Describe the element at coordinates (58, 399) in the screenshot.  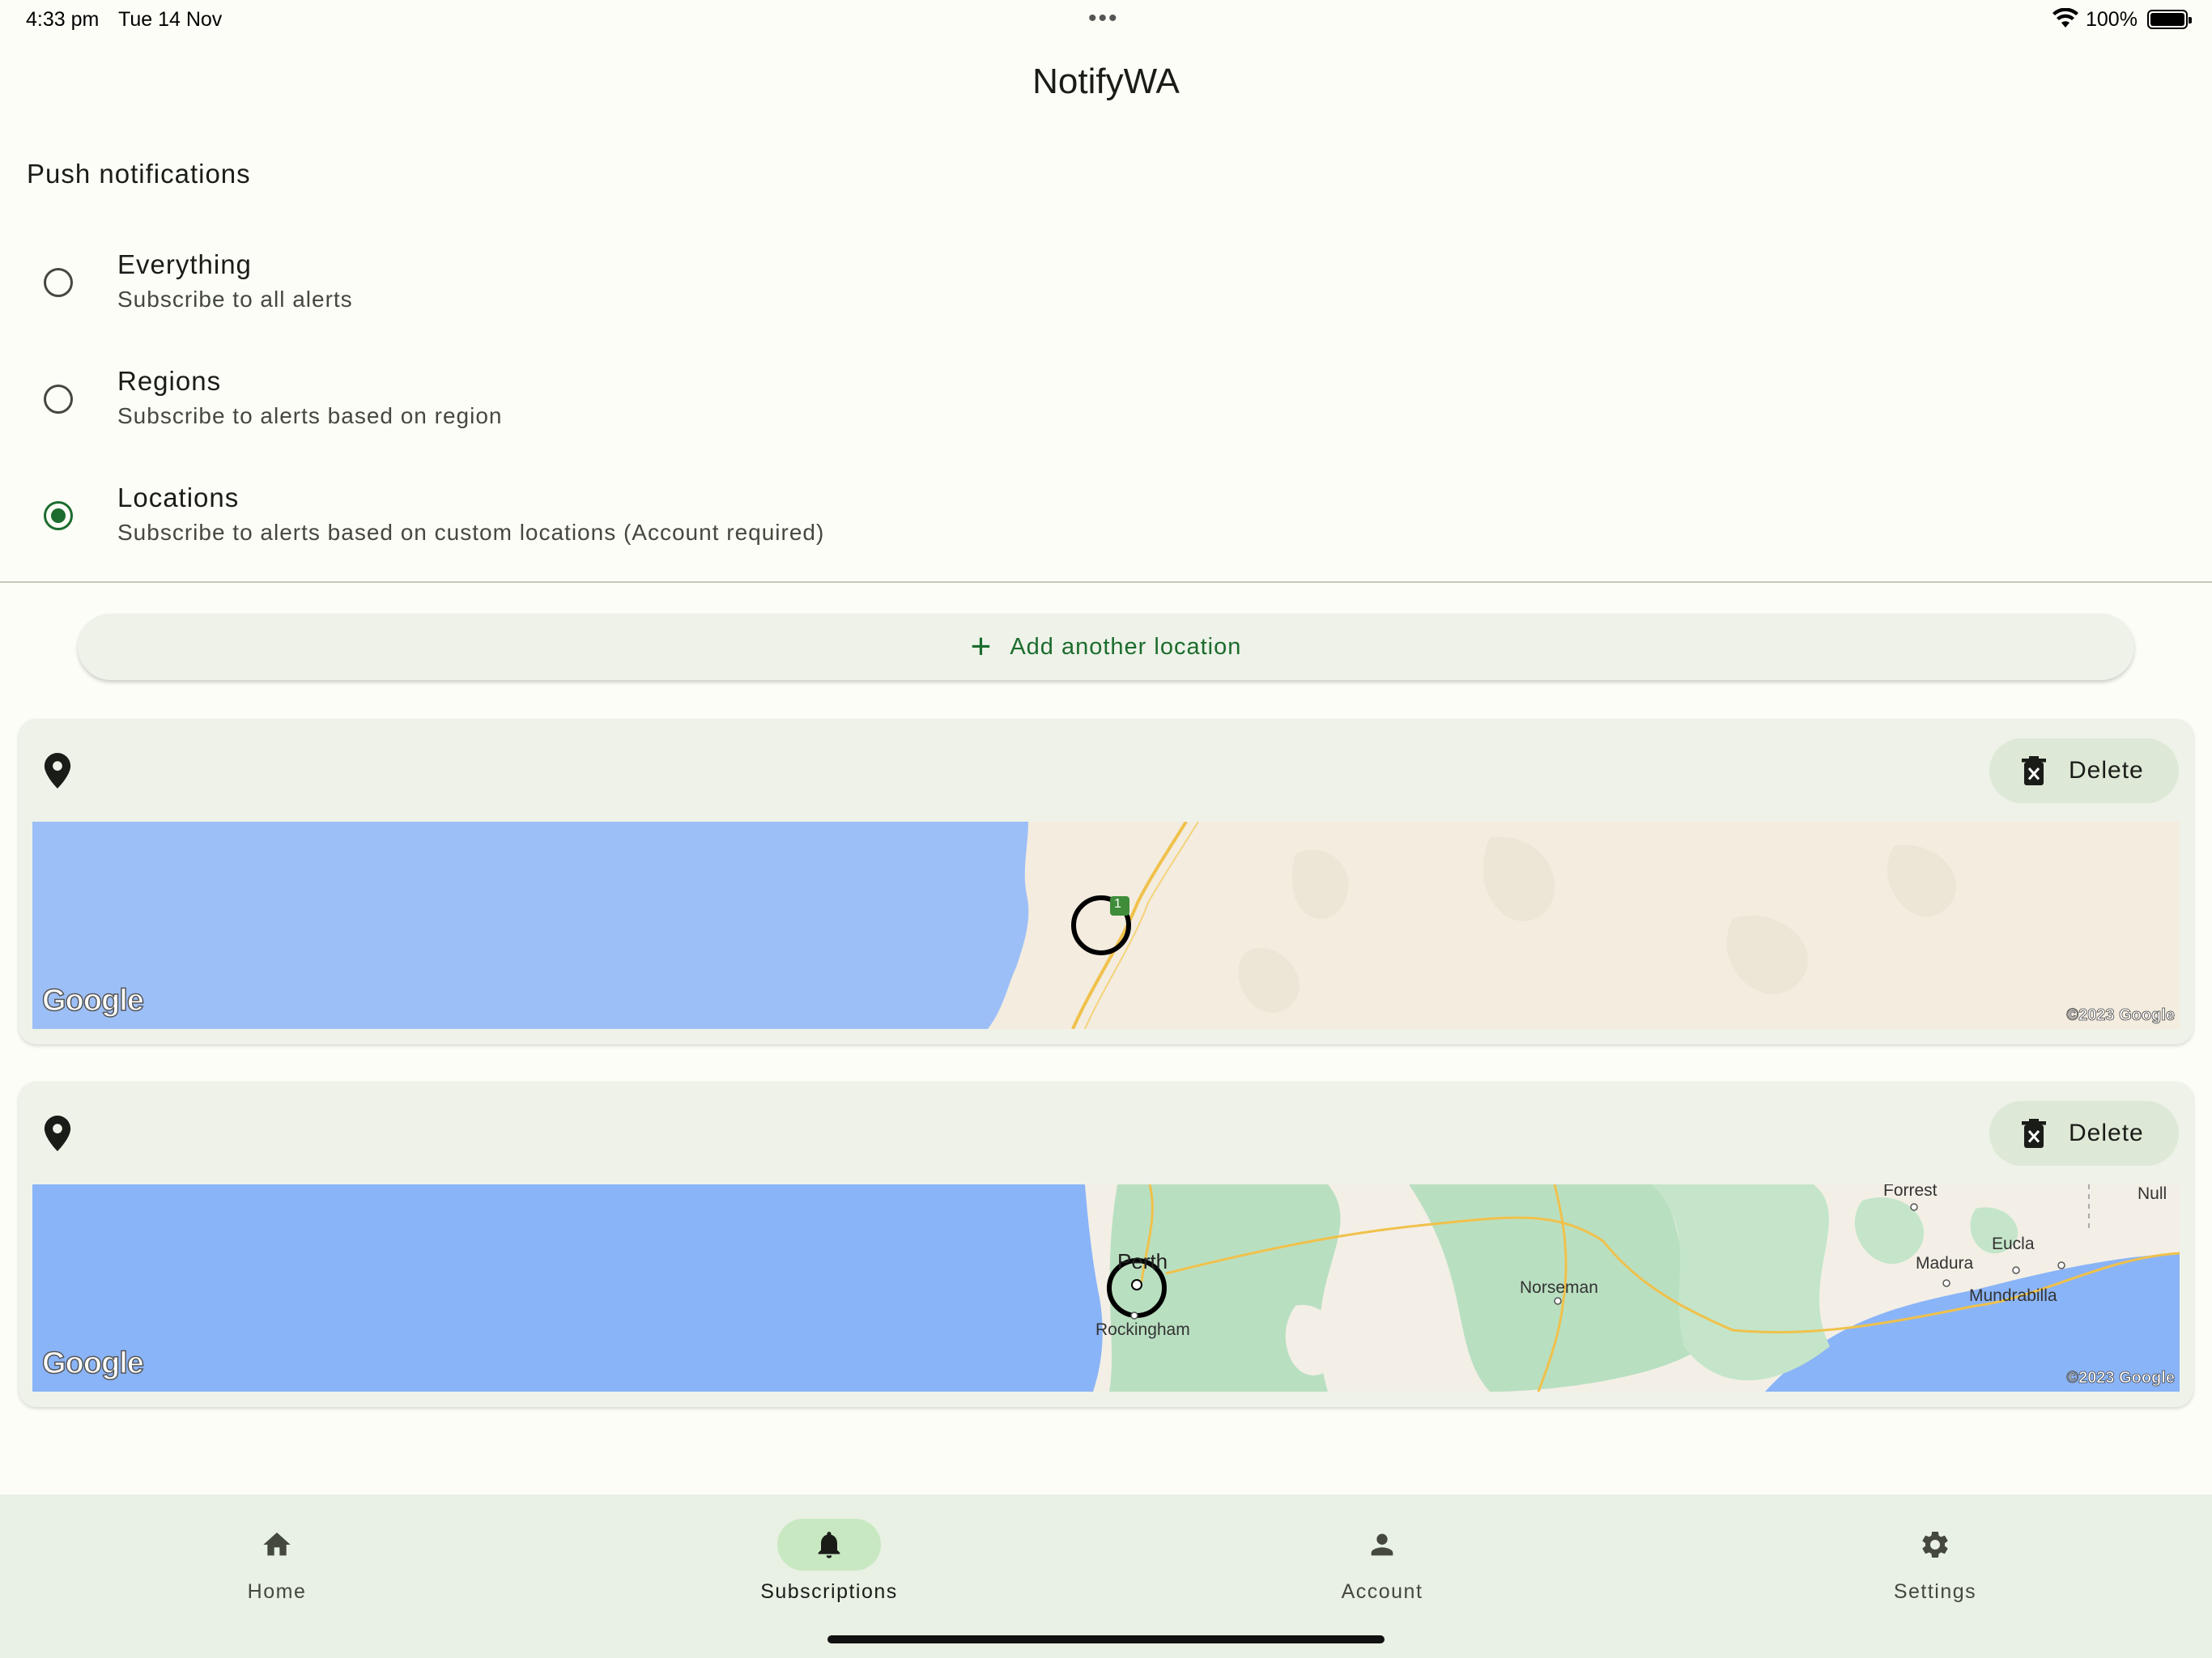
I see `radio-regions` at that location.